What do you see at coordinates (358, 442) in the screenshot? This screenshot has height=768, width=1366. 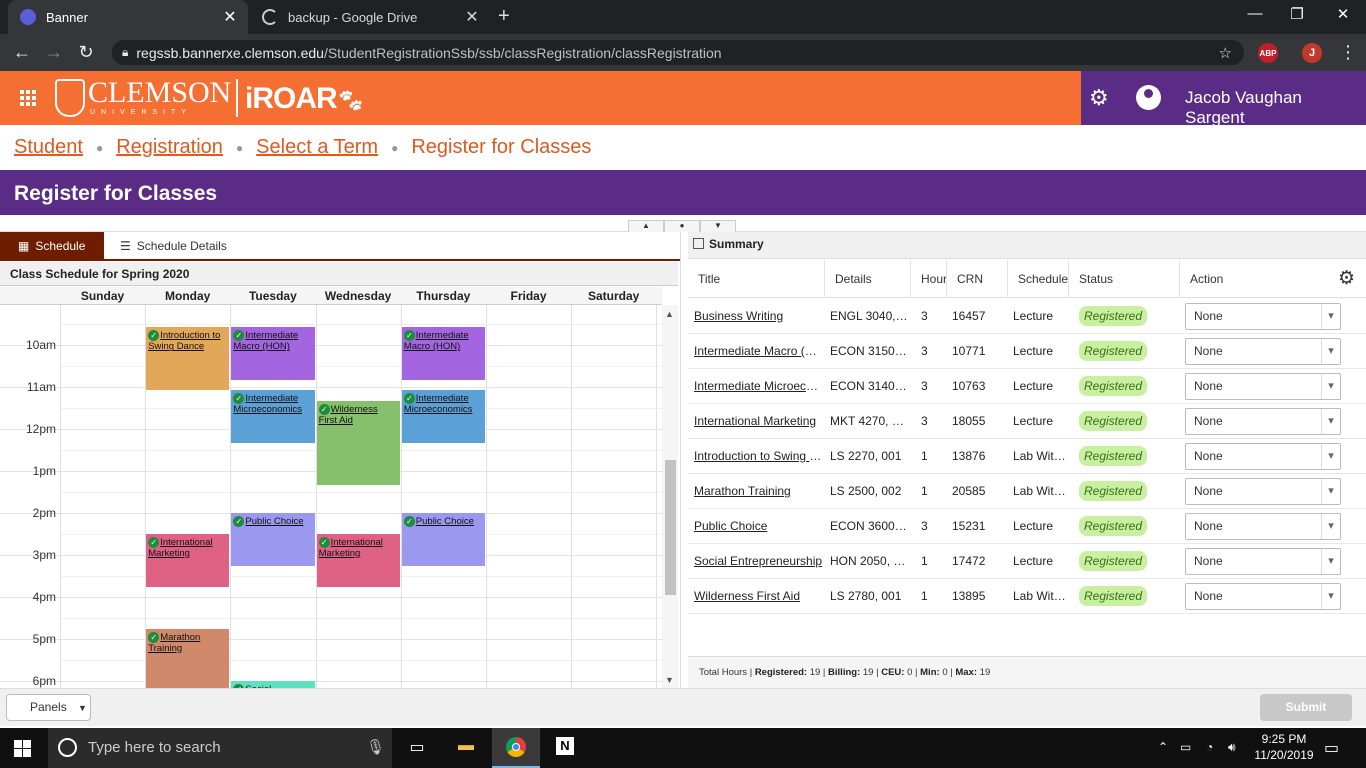 I see `class-event: ✓ Wilderness First Aid` at bounding box center [358, 442].